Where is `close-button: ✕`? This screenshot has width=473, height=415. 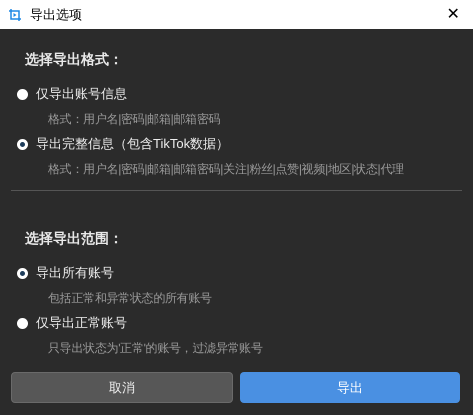
close-button: ✕ is located at coordinates (453, 14).